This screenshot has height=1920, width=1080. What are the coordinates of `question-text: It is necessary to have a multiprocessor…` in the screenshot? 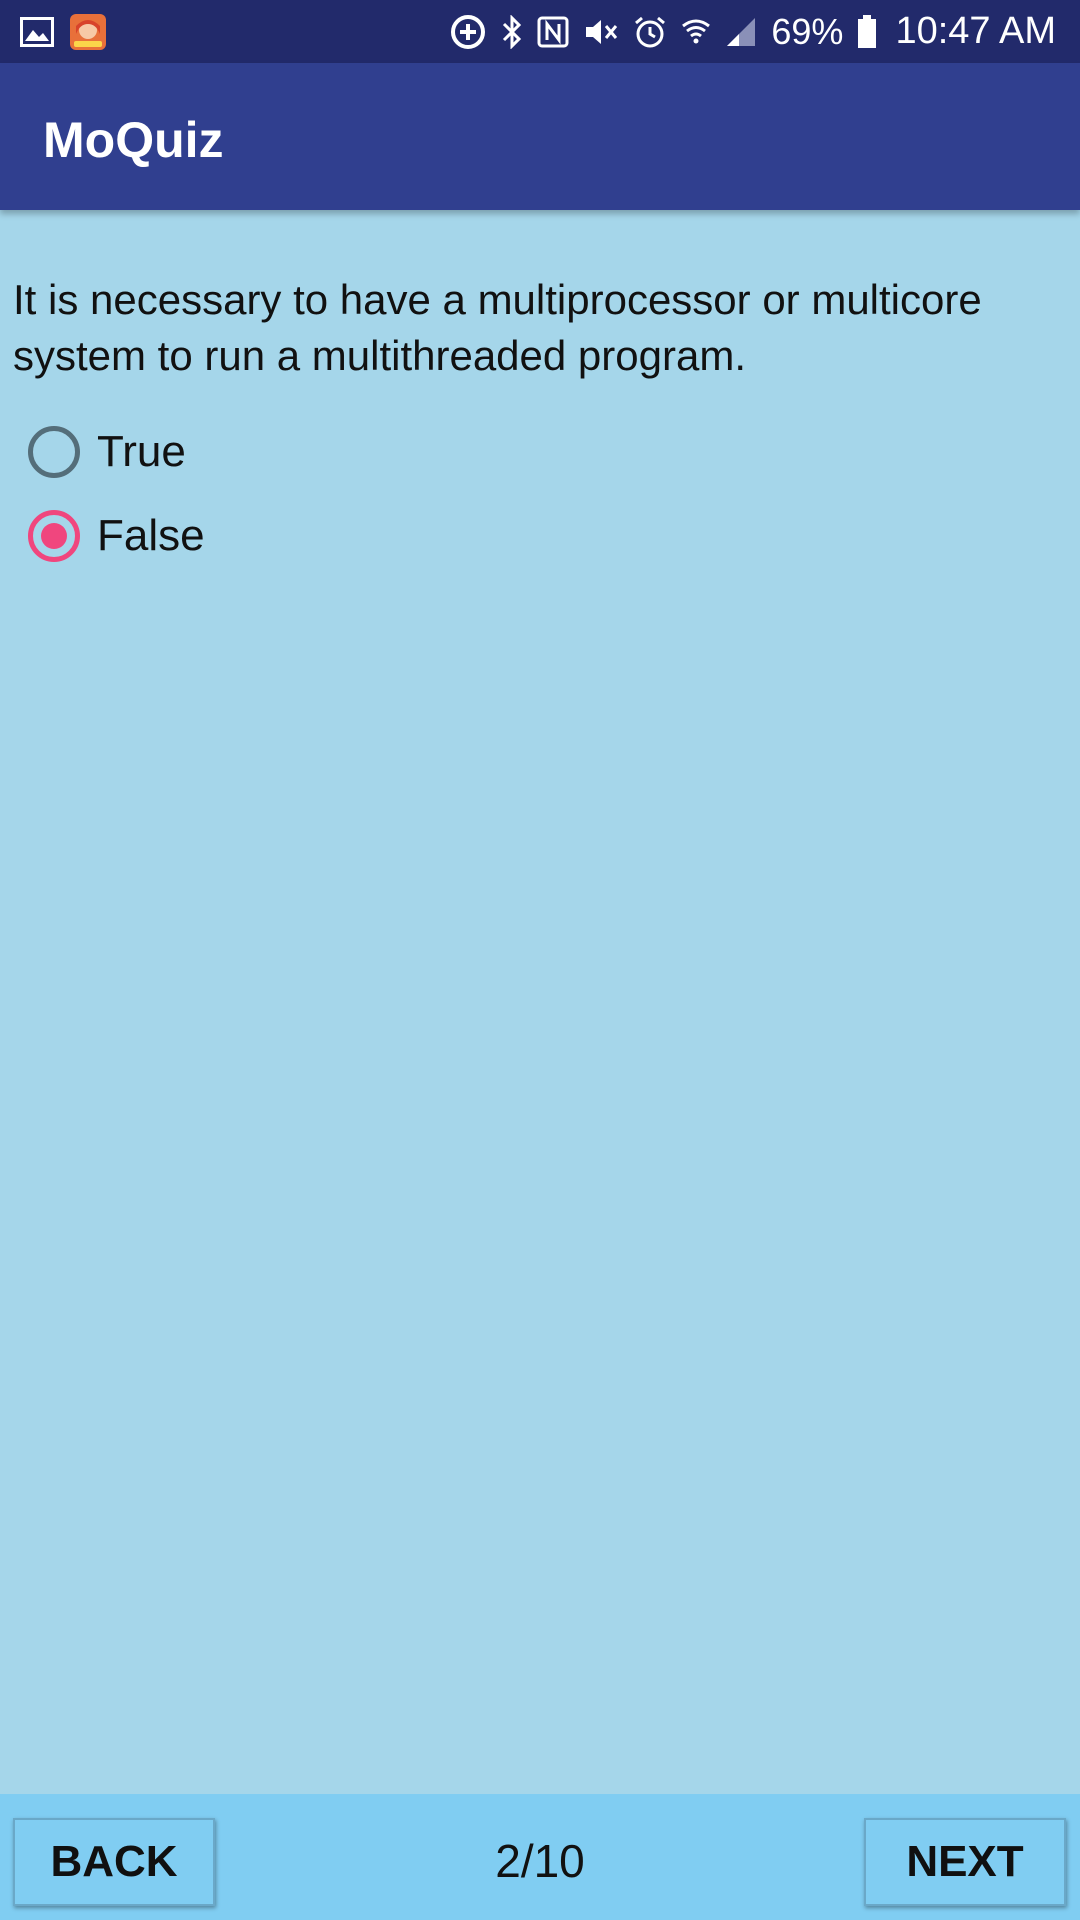 It's located at (497, 327).